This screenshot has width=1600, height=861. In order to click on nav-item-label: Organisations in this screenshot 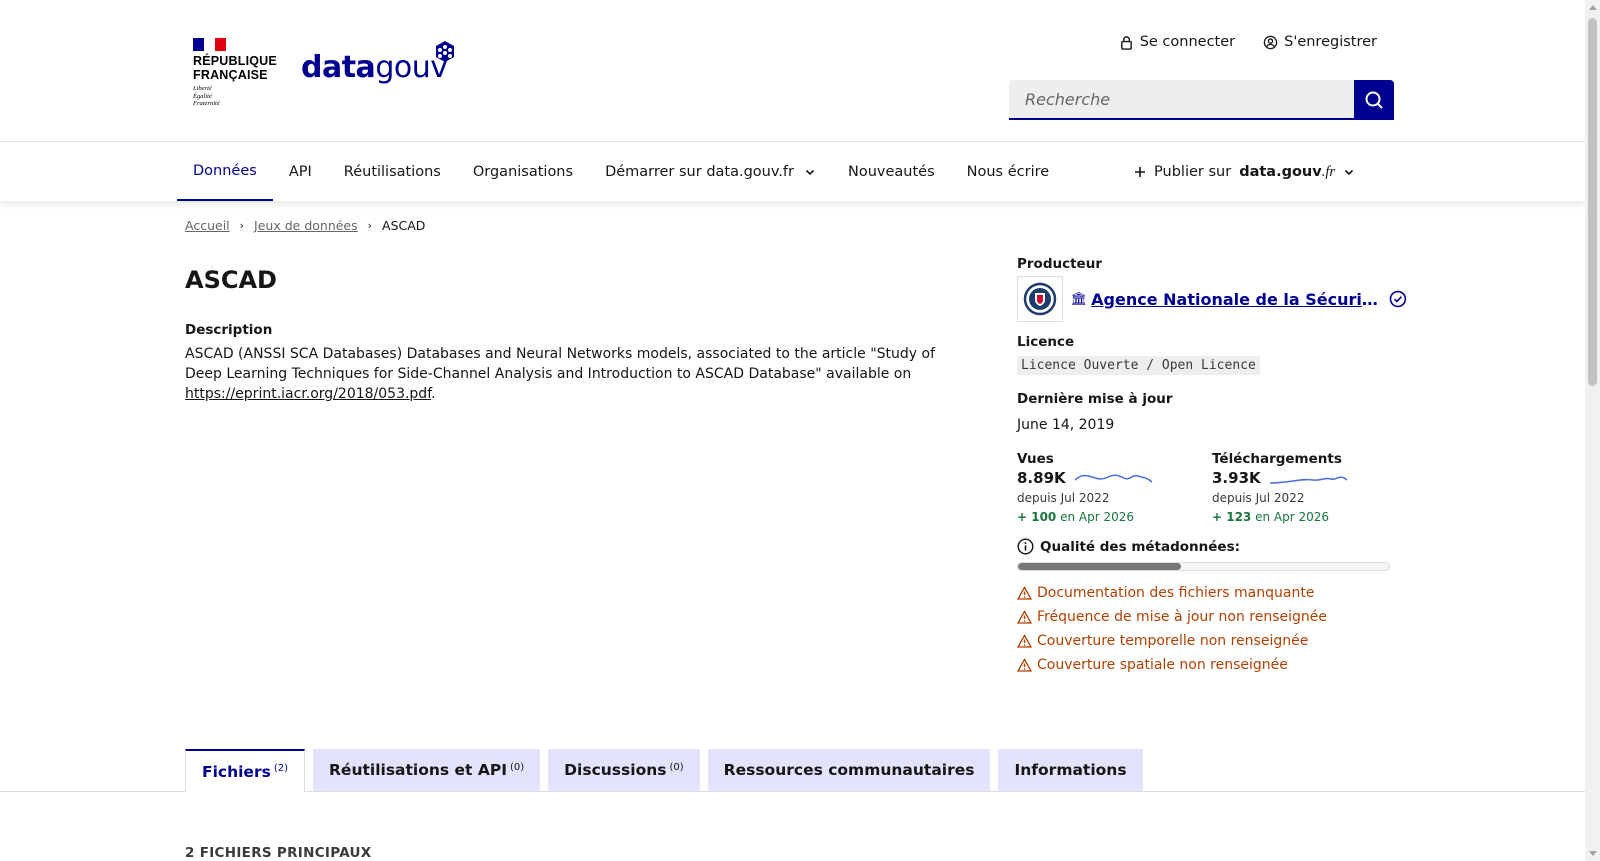, I will do `click(523, 172)`.